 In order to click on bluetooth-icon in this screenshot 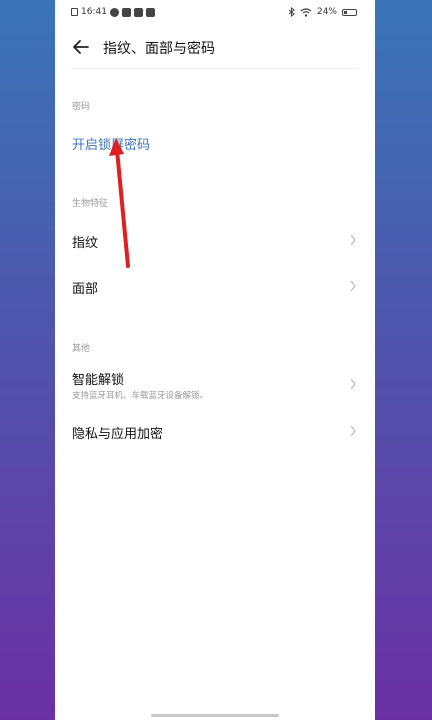, I will do `click(291, 12)`.